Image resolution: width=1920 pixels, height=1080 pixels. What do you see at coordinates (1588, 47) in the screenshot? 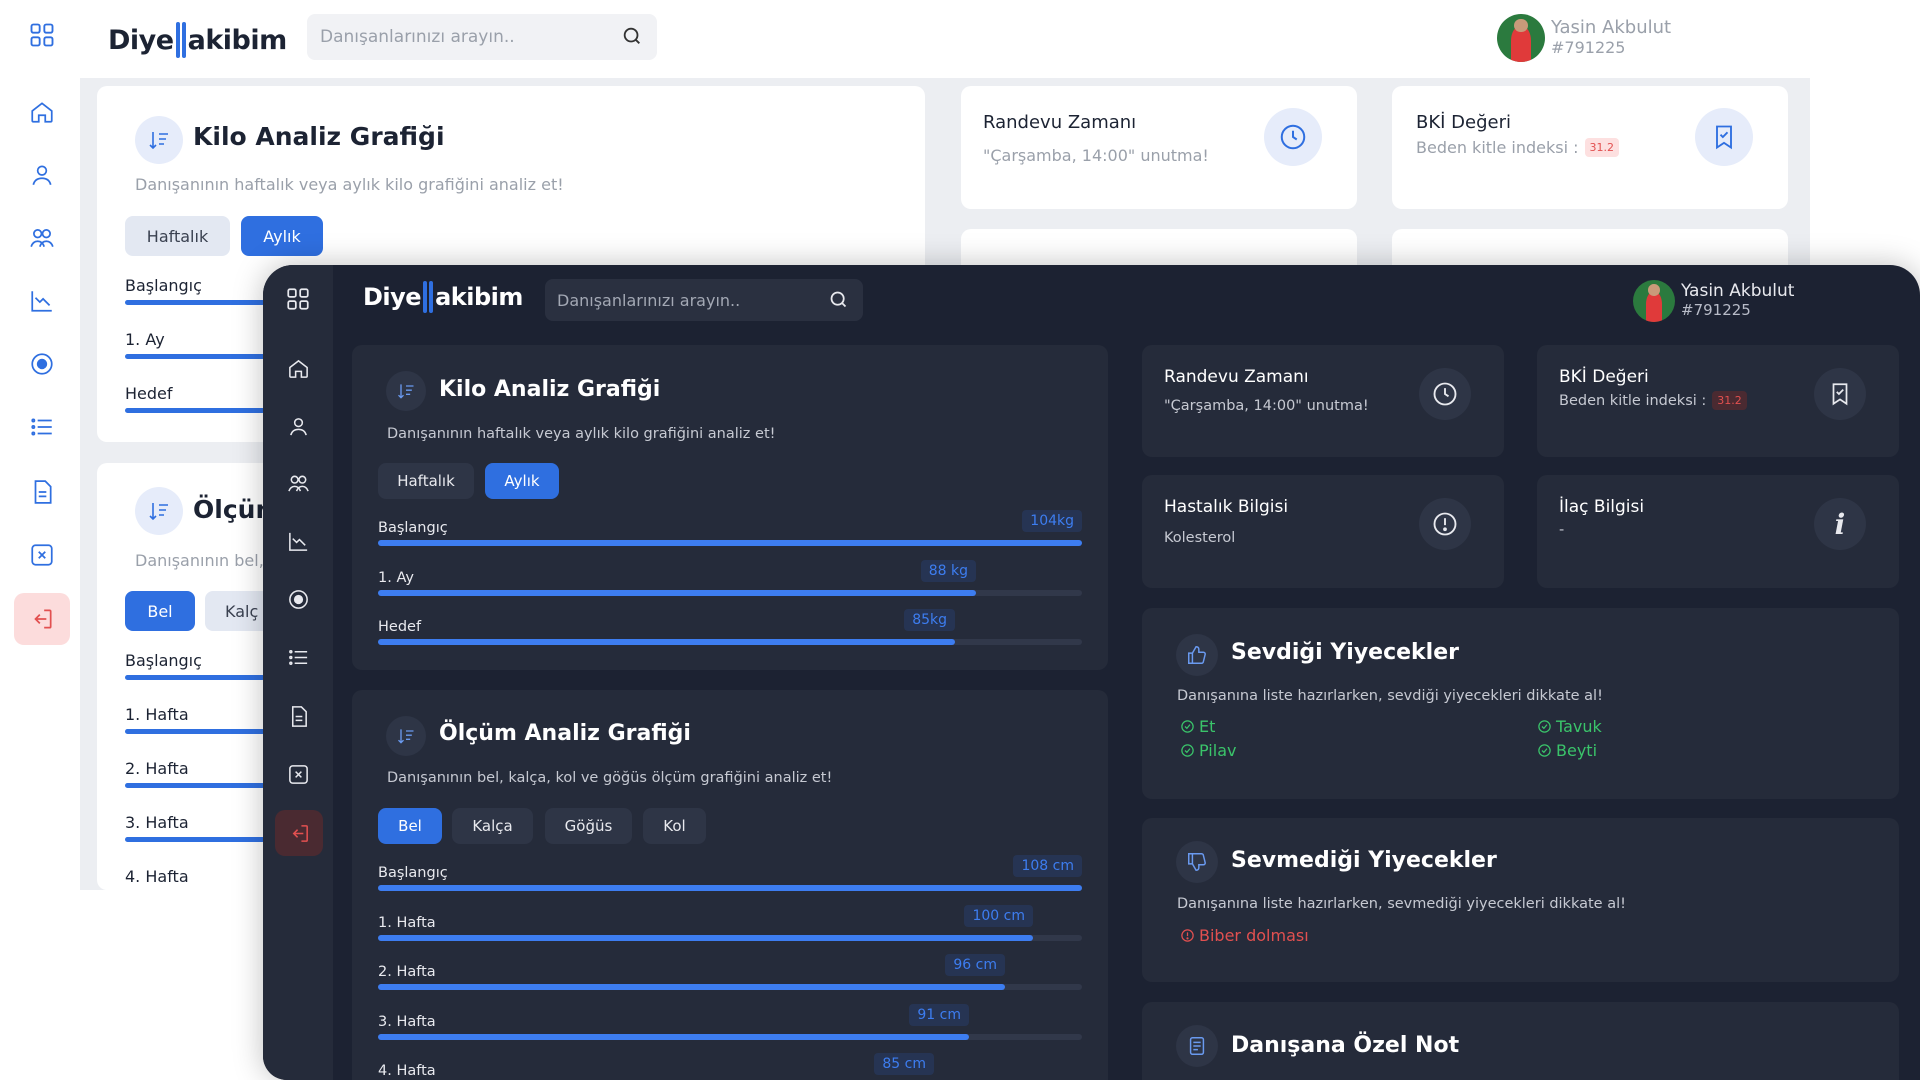
I see `user-id: #791225` at bounding box center [1588, 47].